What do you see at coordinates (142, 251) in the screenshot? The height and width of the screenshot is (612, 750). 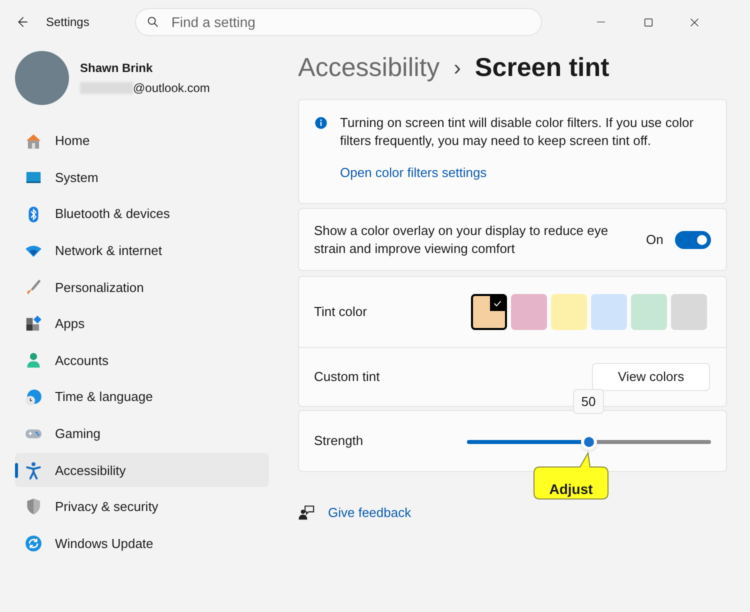 I see `nav-item: Network & internet` at bounding box center [142, 251].